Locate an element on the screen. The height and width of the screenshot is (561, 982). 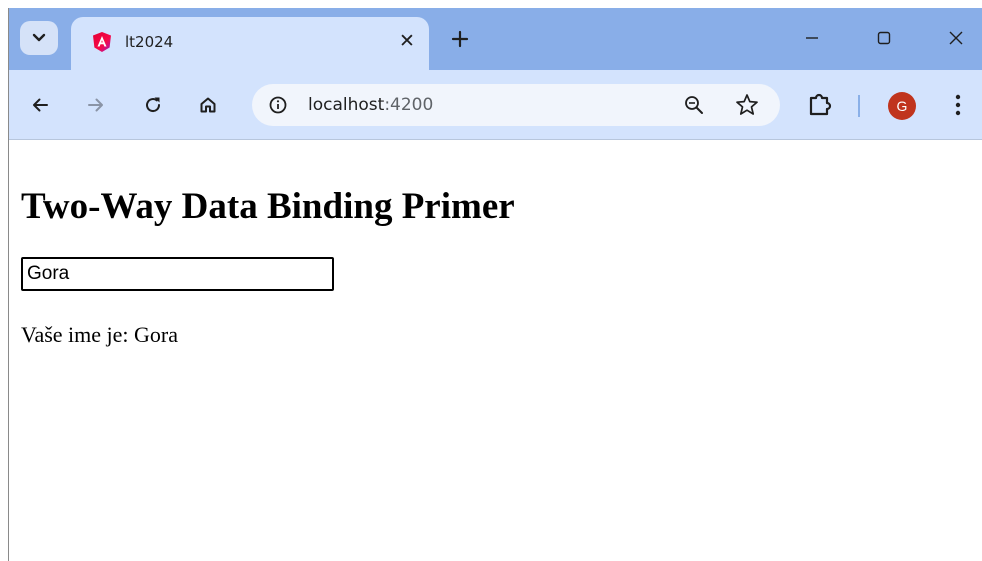
plus-icon is located at coordinates (460, 39).